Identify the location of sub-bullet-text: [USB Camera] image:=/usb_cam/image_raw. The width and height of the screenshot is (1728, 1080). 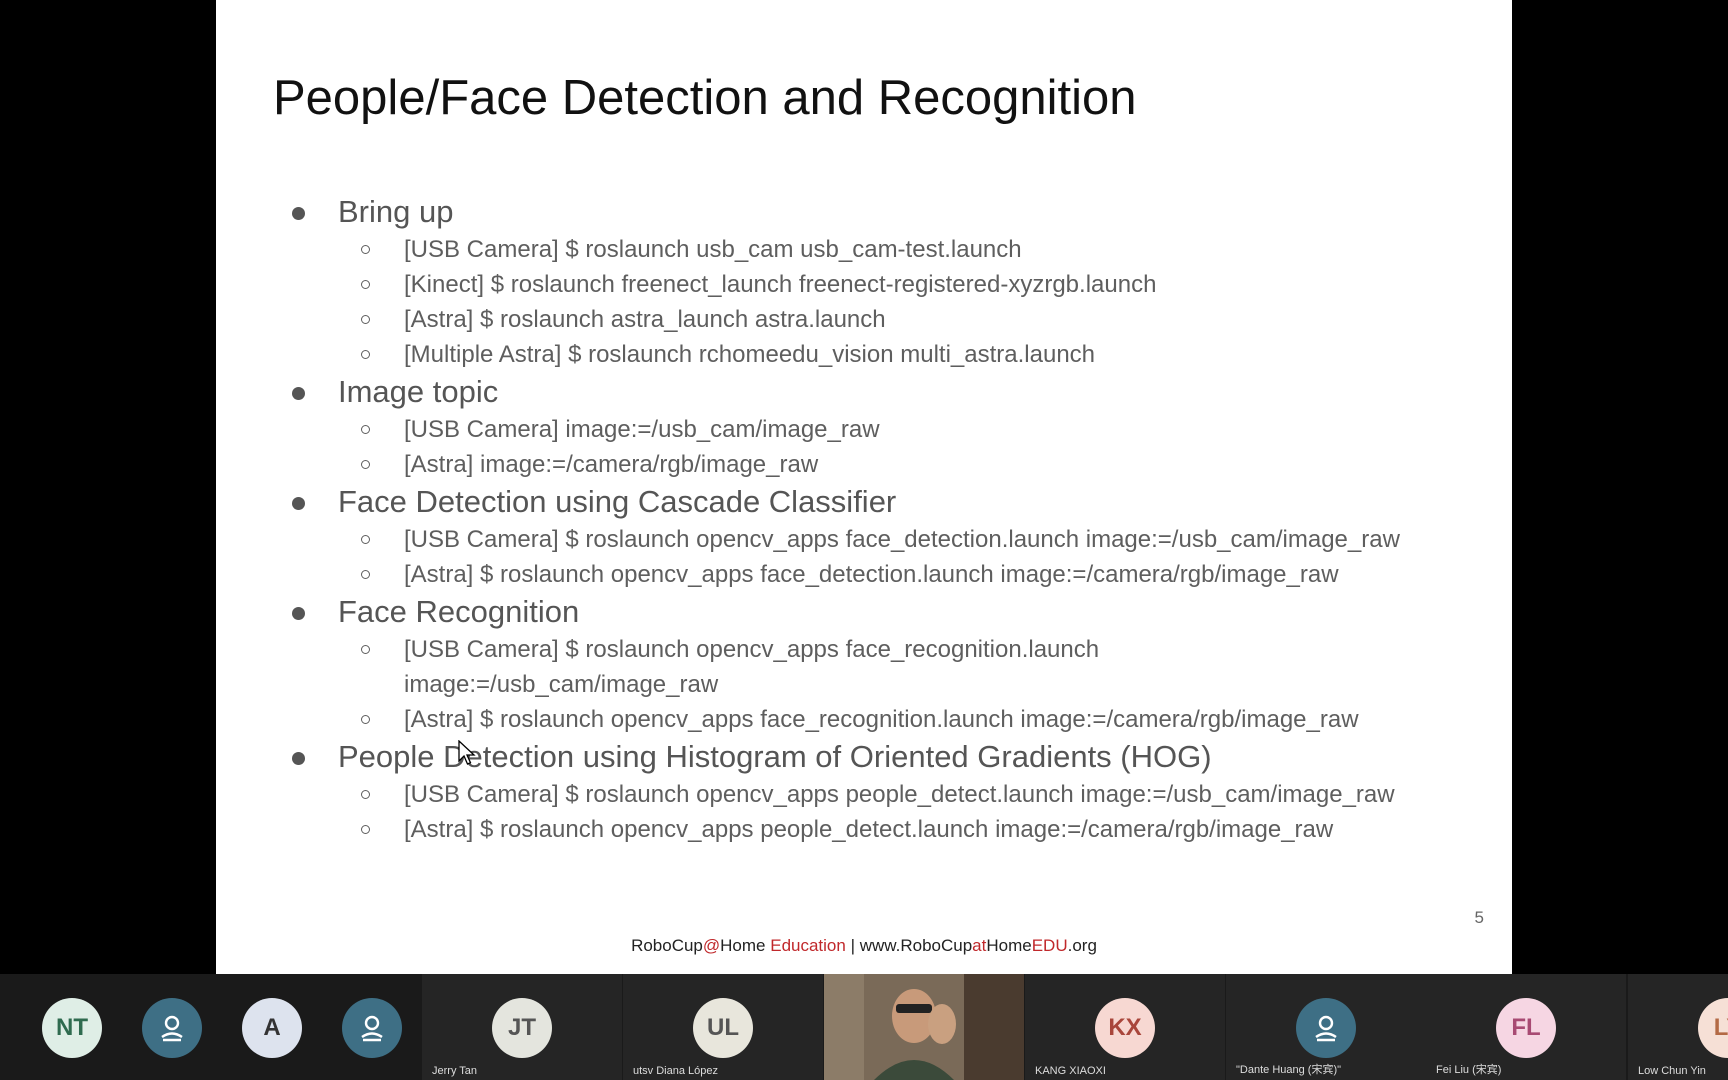
(642, 429).